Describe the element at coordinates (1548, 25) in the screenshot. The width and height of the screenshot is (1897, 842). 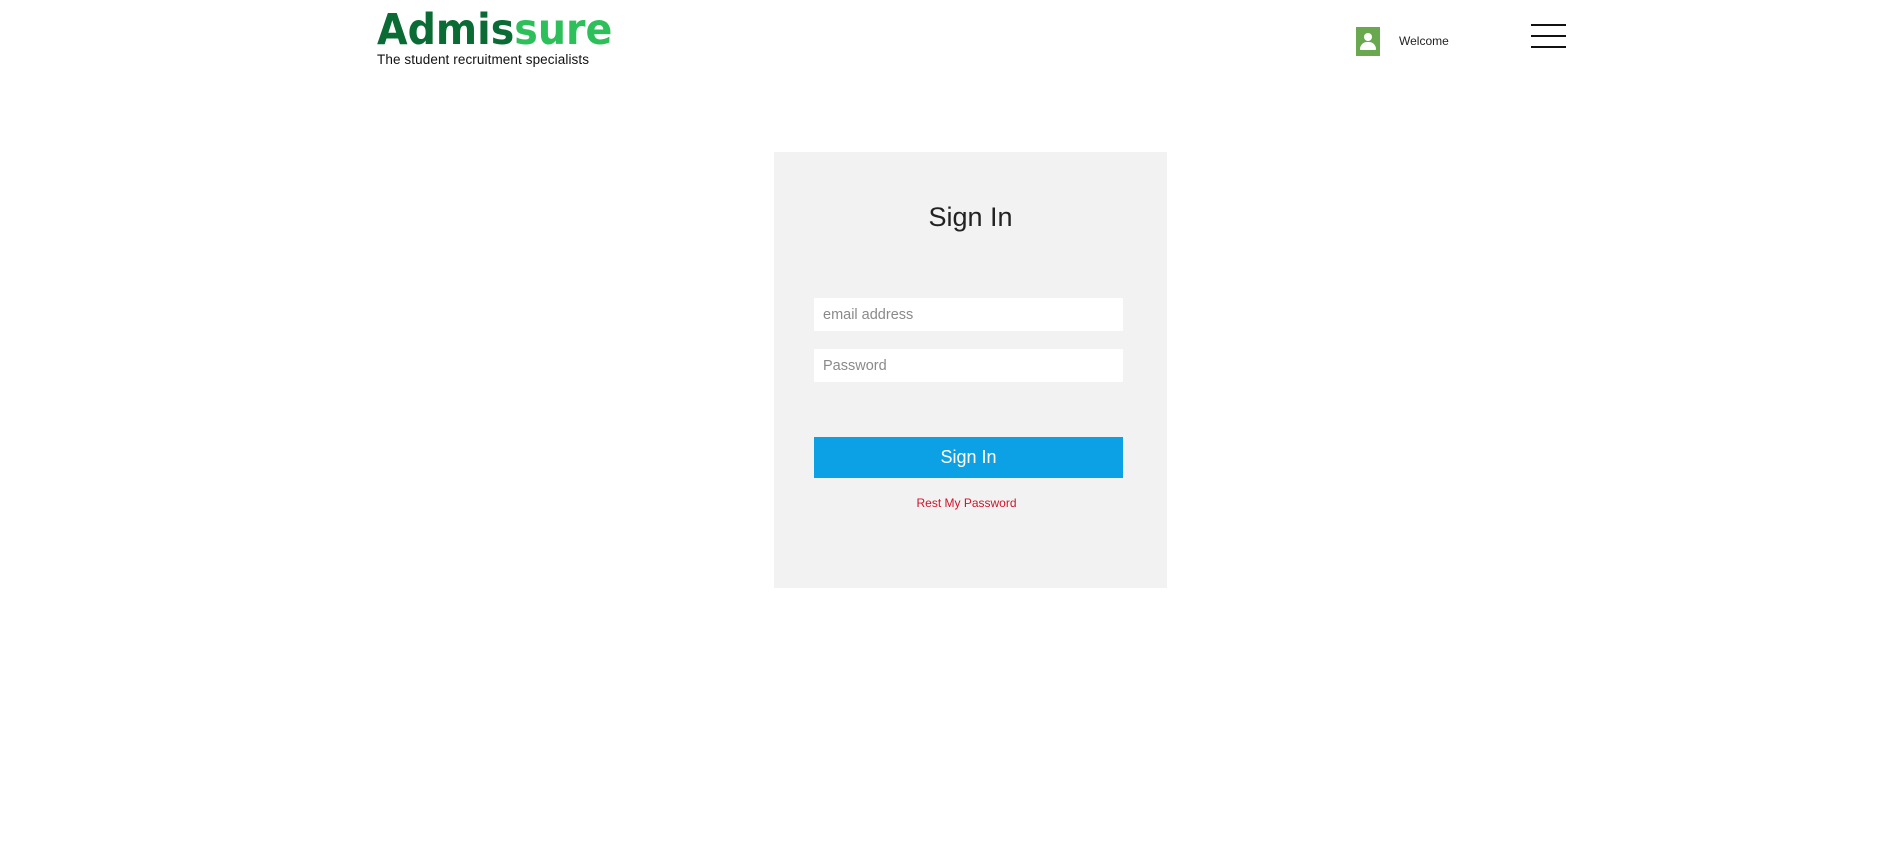
I see `menu-bar-top` at that location.